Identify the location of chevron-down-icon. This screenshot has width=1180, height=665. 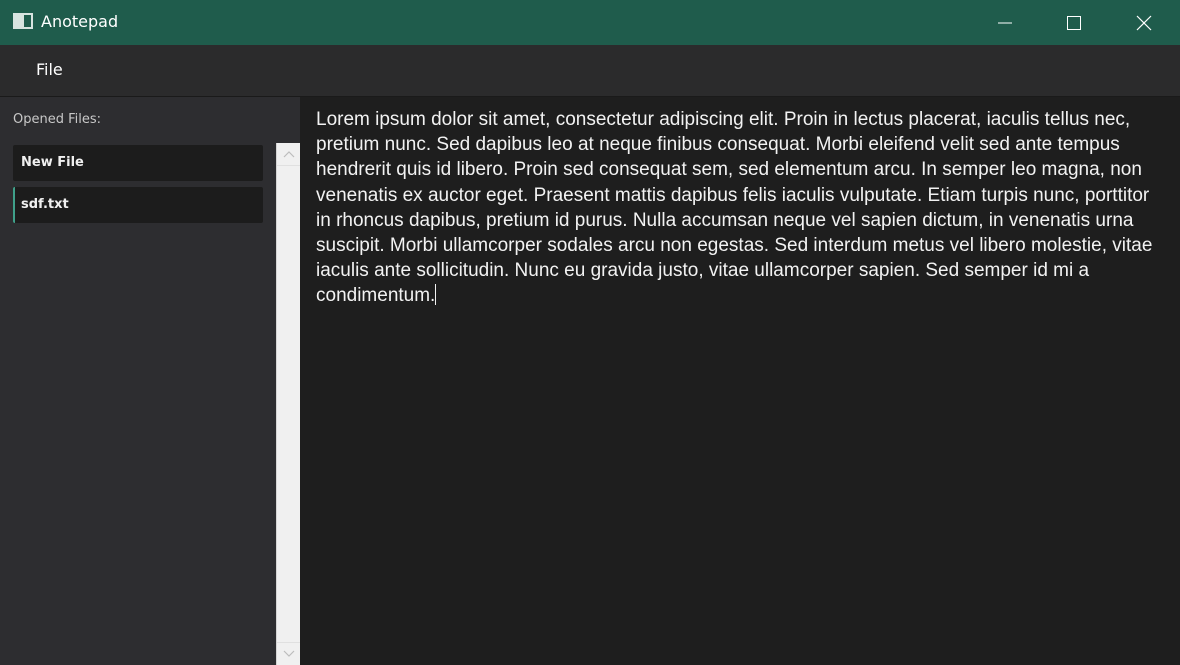
(288, 653).